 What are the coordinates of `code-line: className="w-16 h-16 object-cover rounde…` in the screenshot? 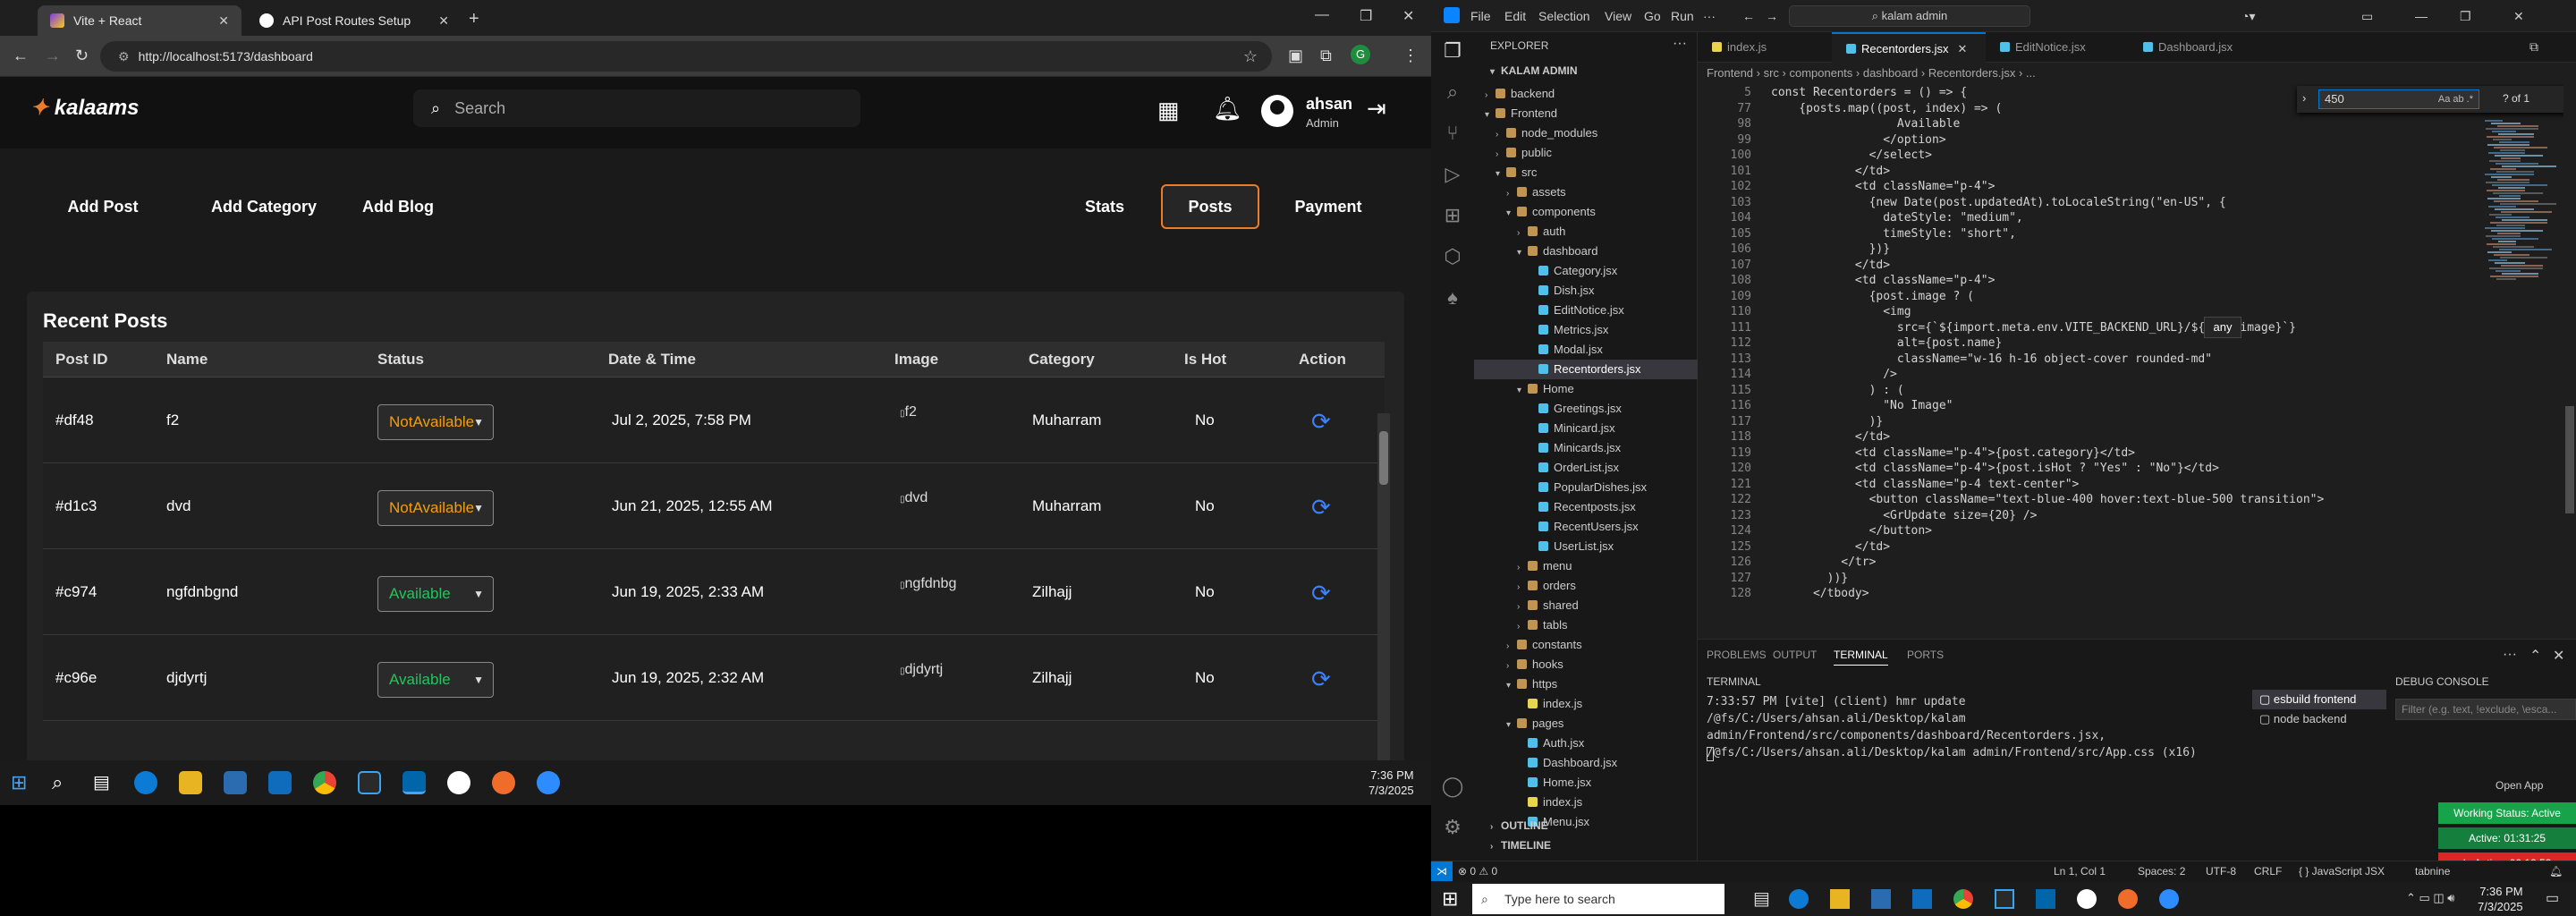 It's located at (1991, 359).